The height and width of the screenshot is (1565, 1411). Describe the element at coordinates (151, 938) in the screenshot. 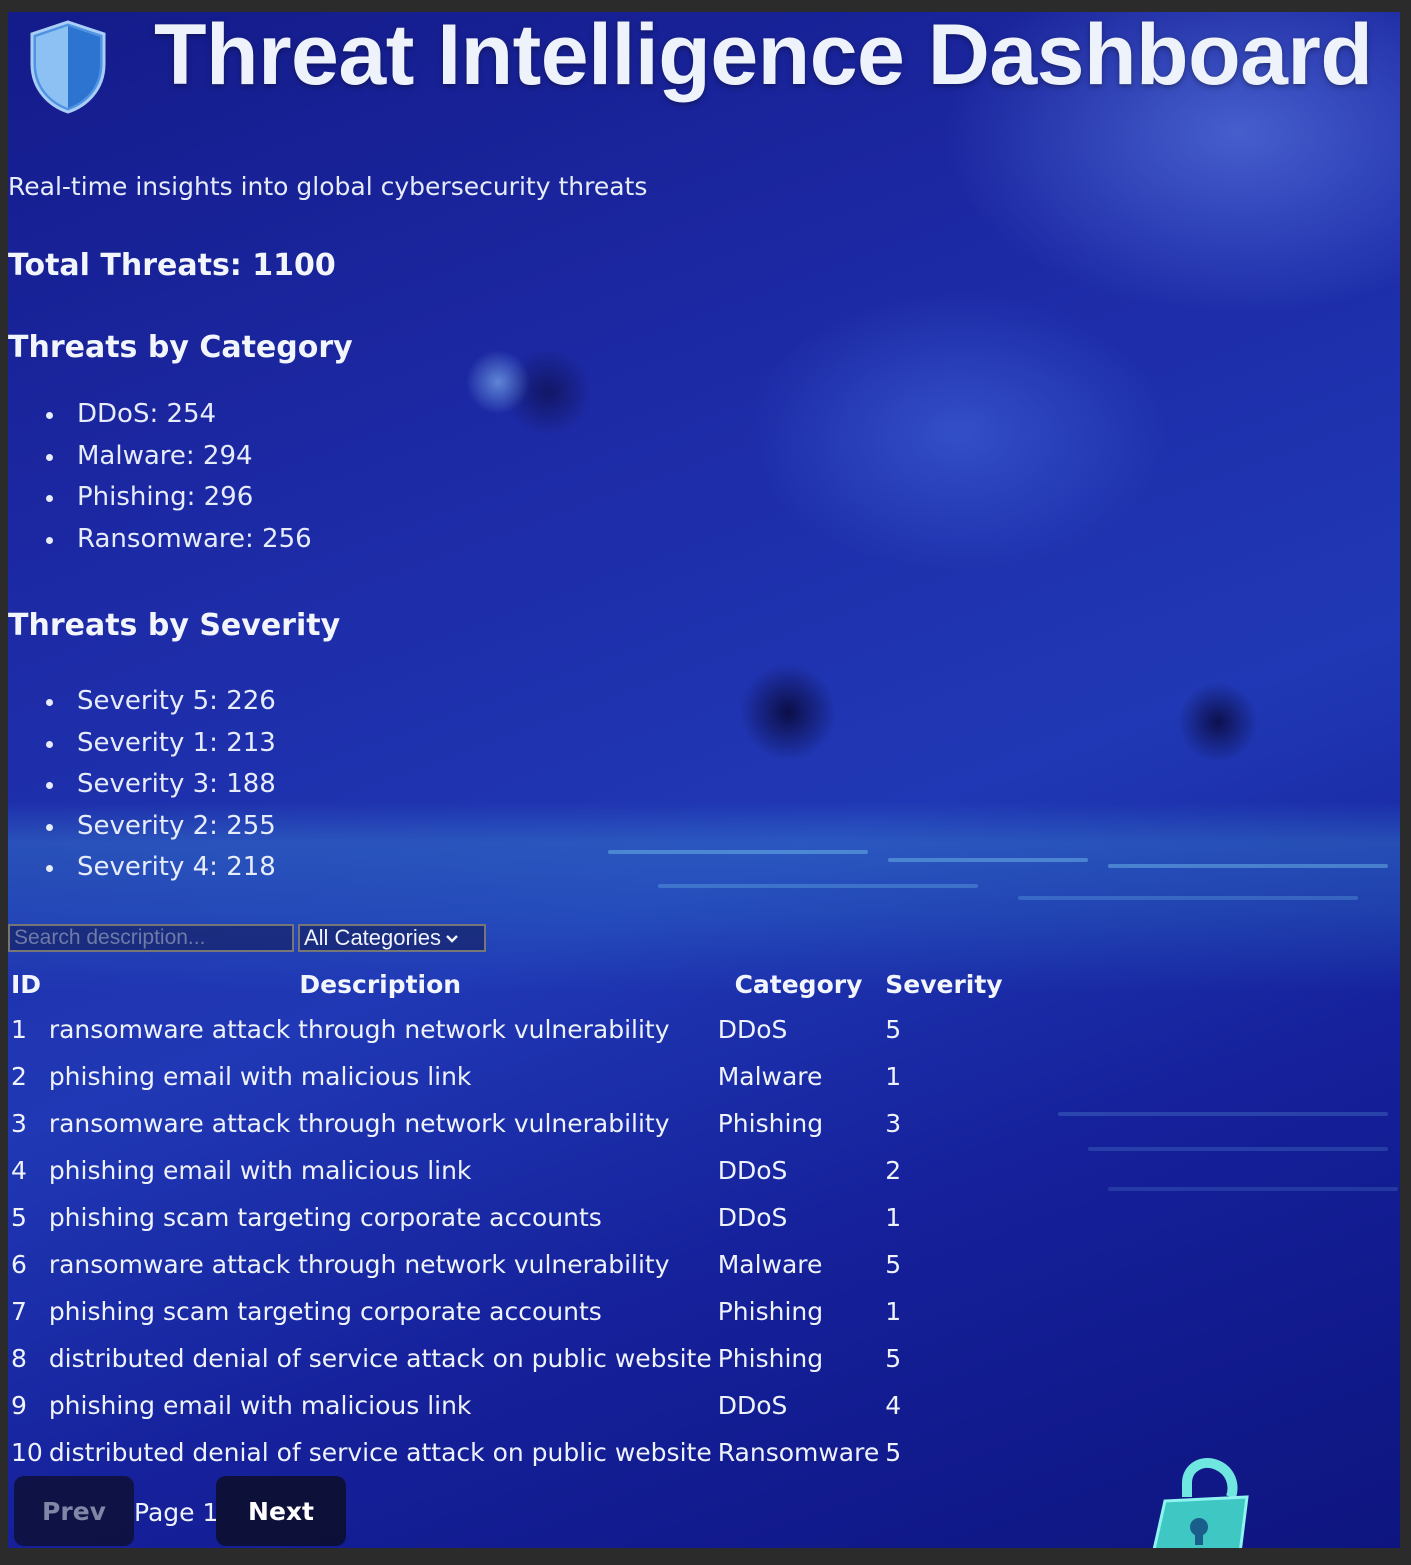

I see `search-input` at that location.